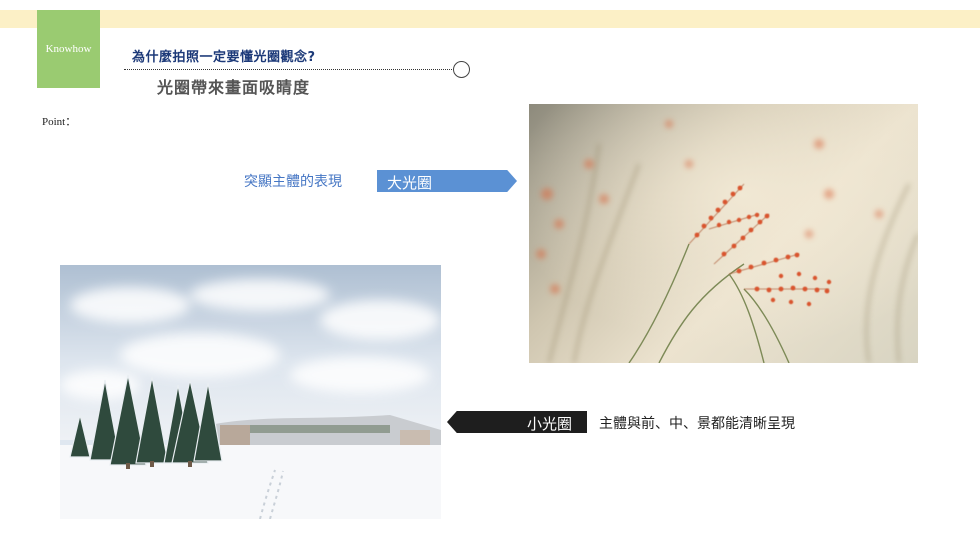  I want to click on knowhow-tag-label: Knowhow, so click(68, 49).